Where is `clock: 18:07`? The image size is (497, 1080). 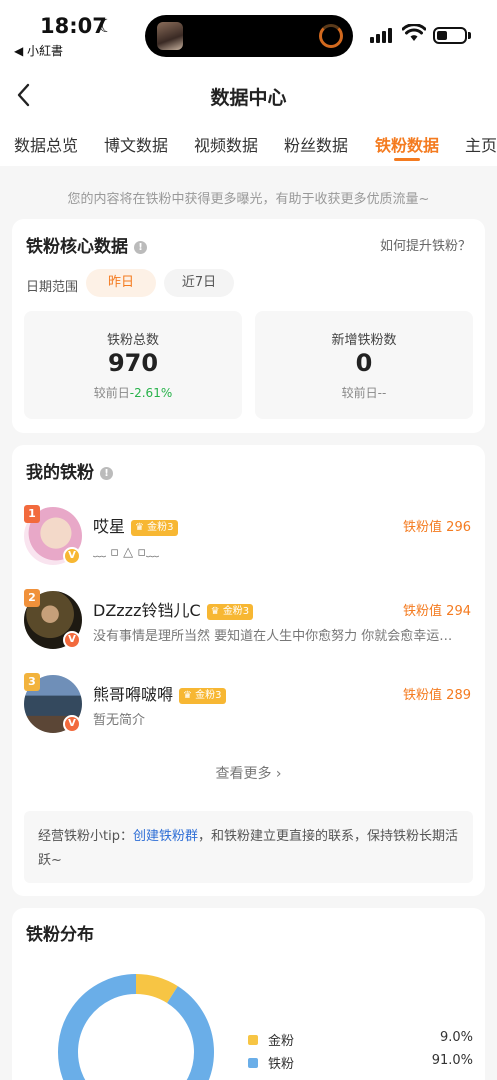 clock: 18:07 is located at coordinates (73, 26).